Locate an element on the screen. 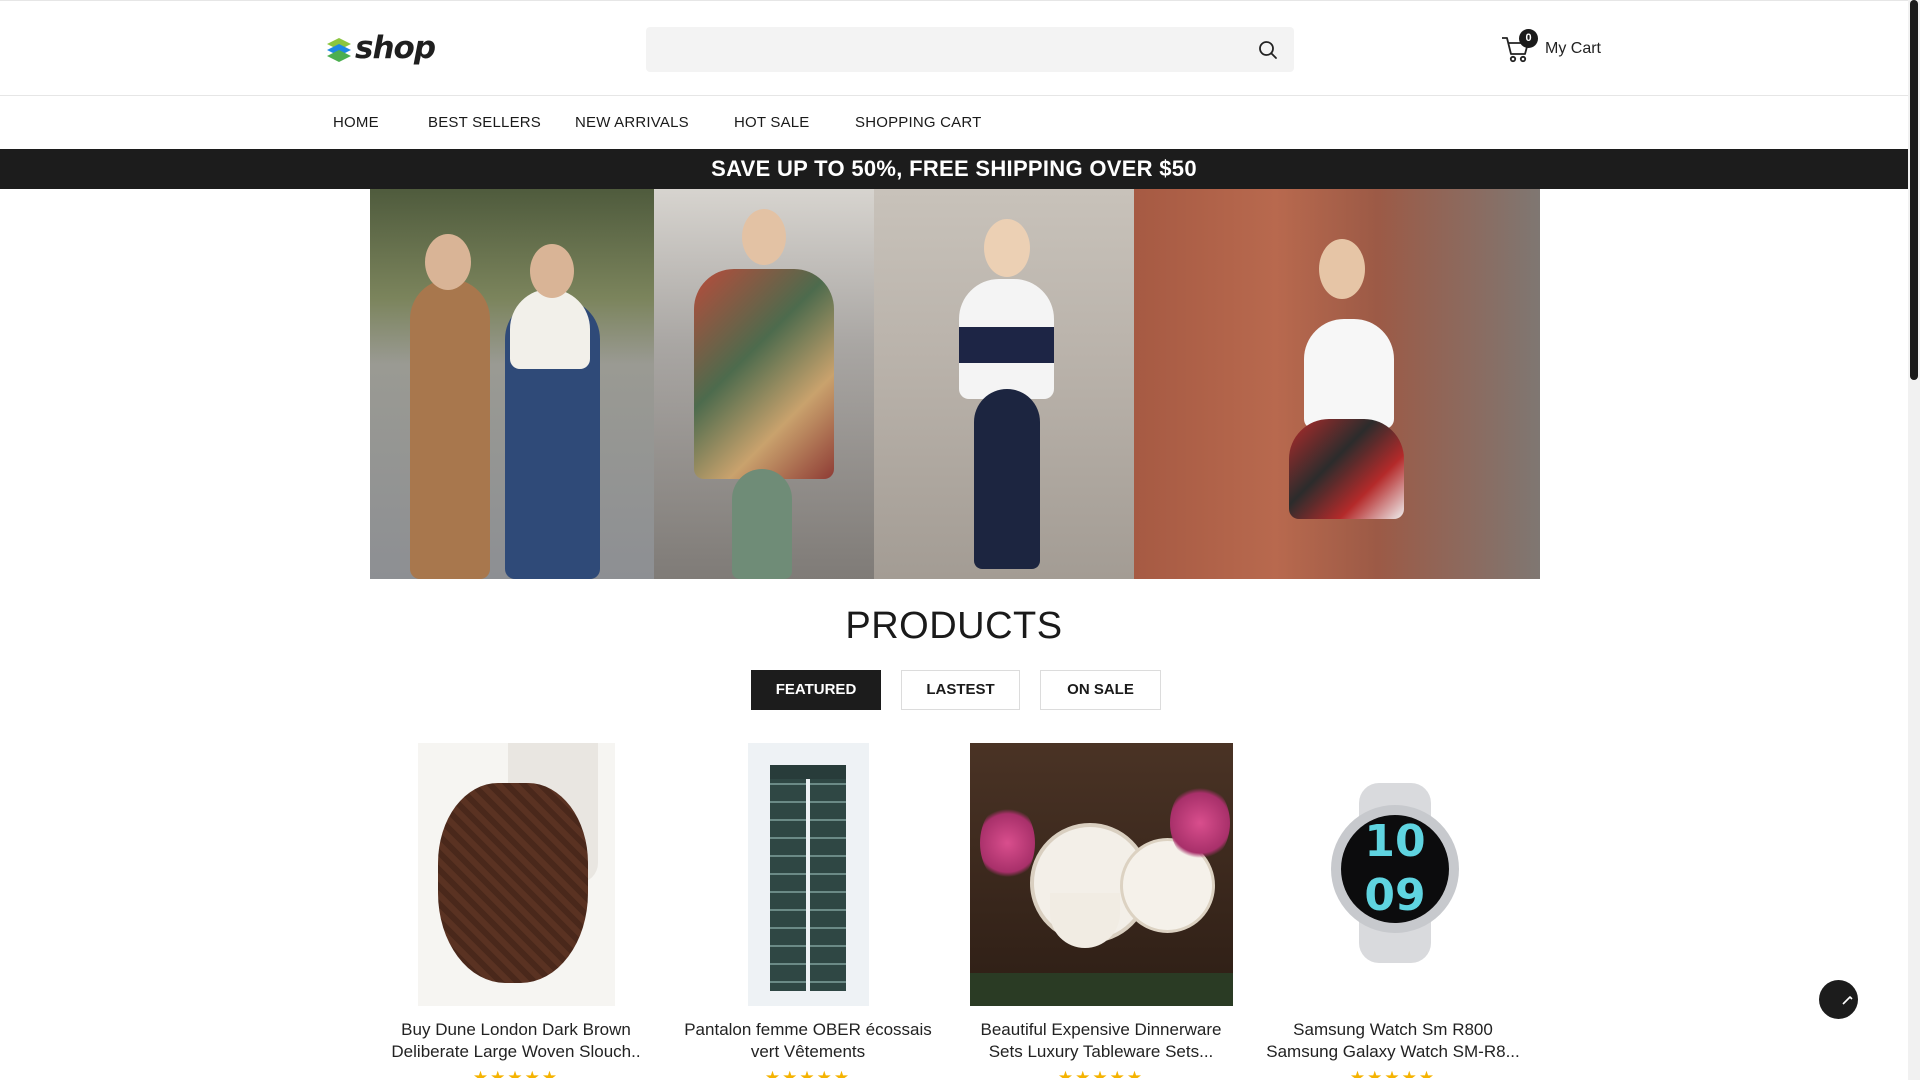  search-bar is located at coordinates (970, 49).